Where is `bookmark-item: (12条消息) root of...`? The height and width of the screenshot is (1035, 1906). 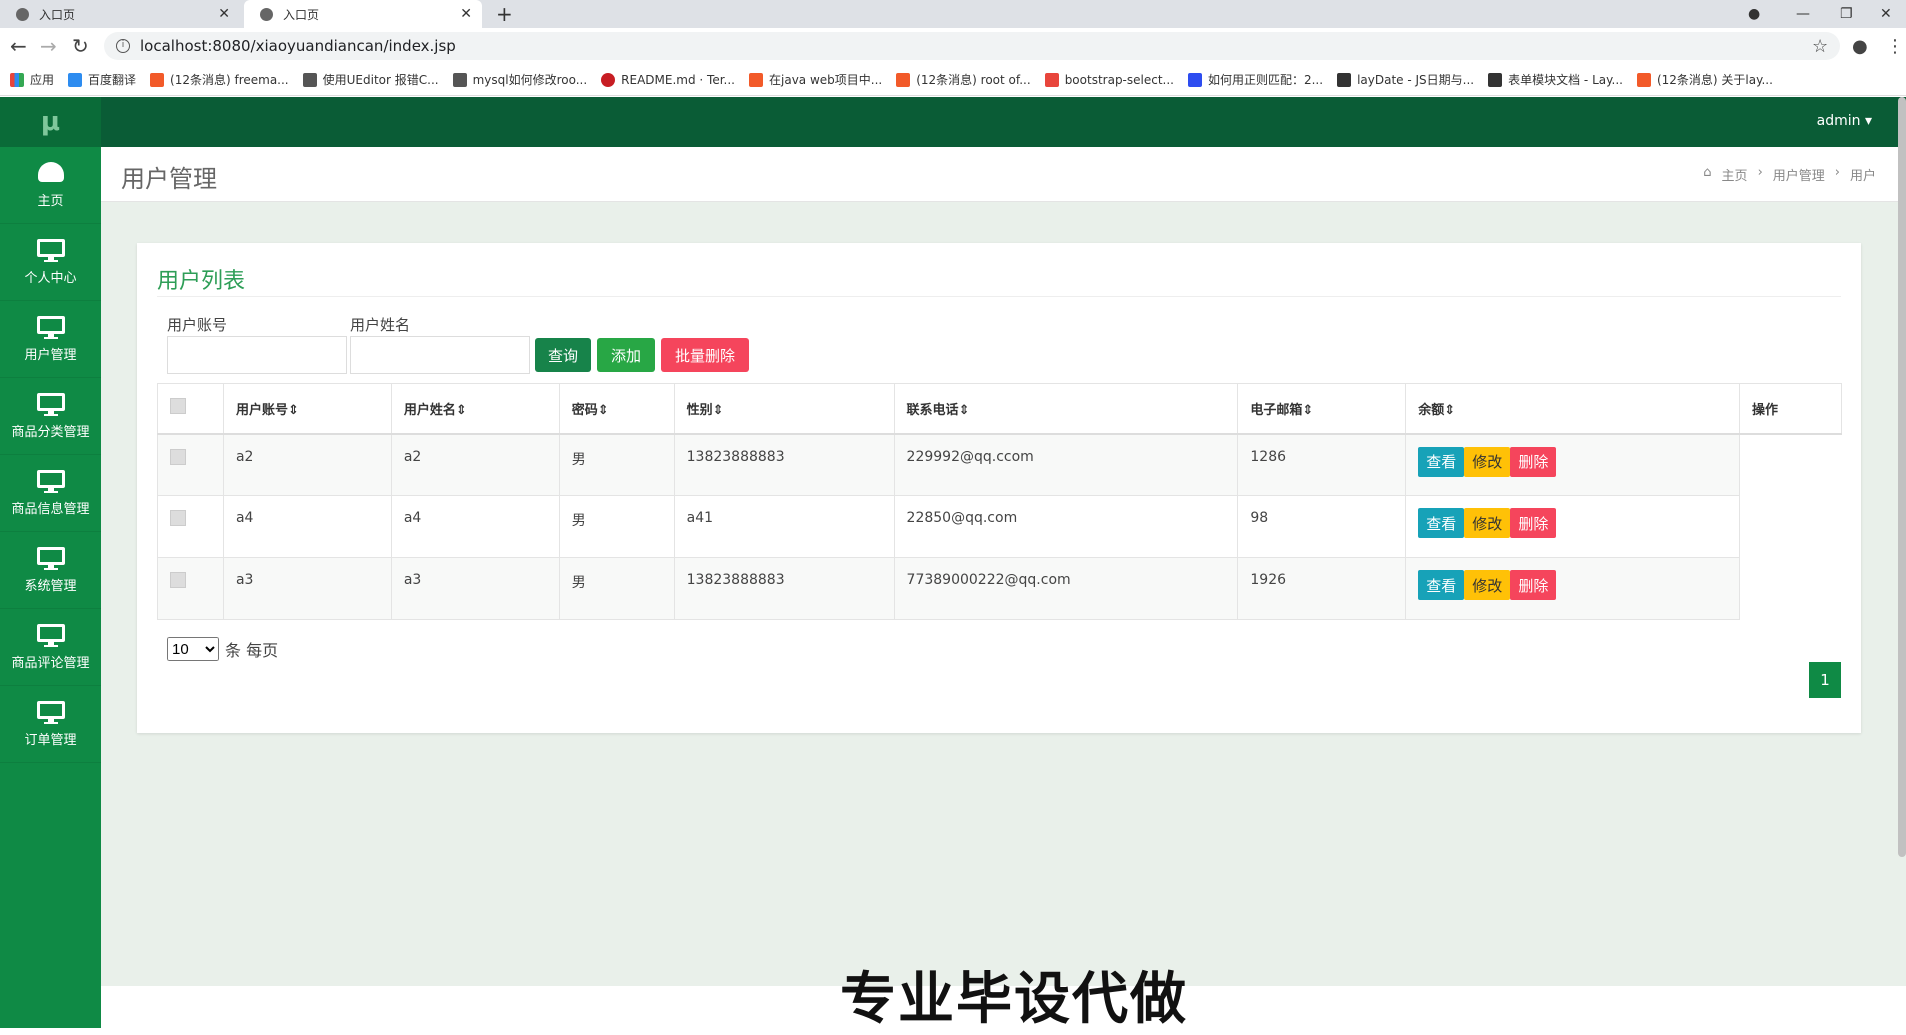 bookmark-item: (12条消息) root of... is located at coordinates (963, 79).